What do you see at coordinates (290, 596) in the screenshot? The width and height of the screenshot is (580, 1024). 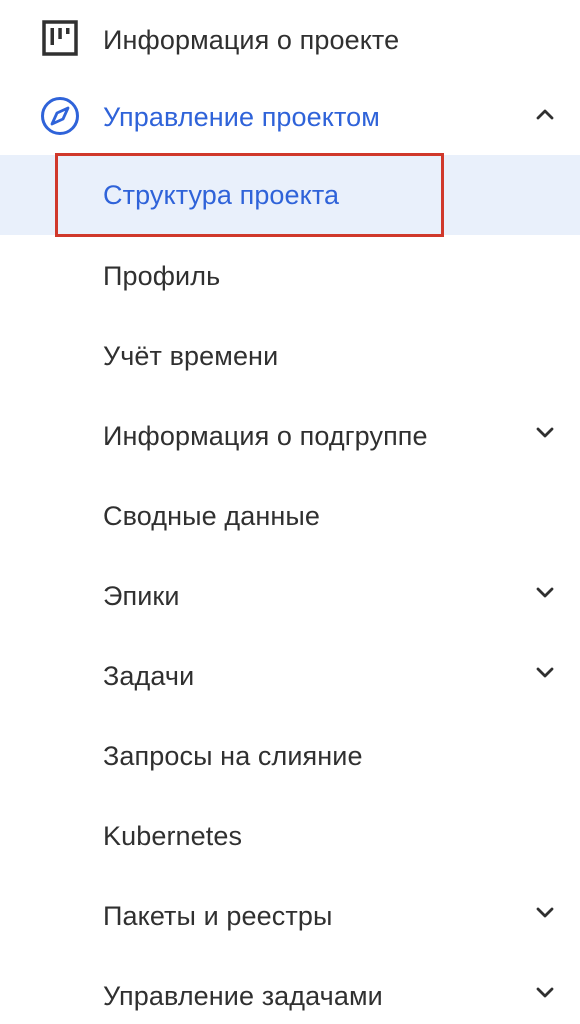 I see `nav-subitem-epics: Эпики` at bounding box center [290, 596].